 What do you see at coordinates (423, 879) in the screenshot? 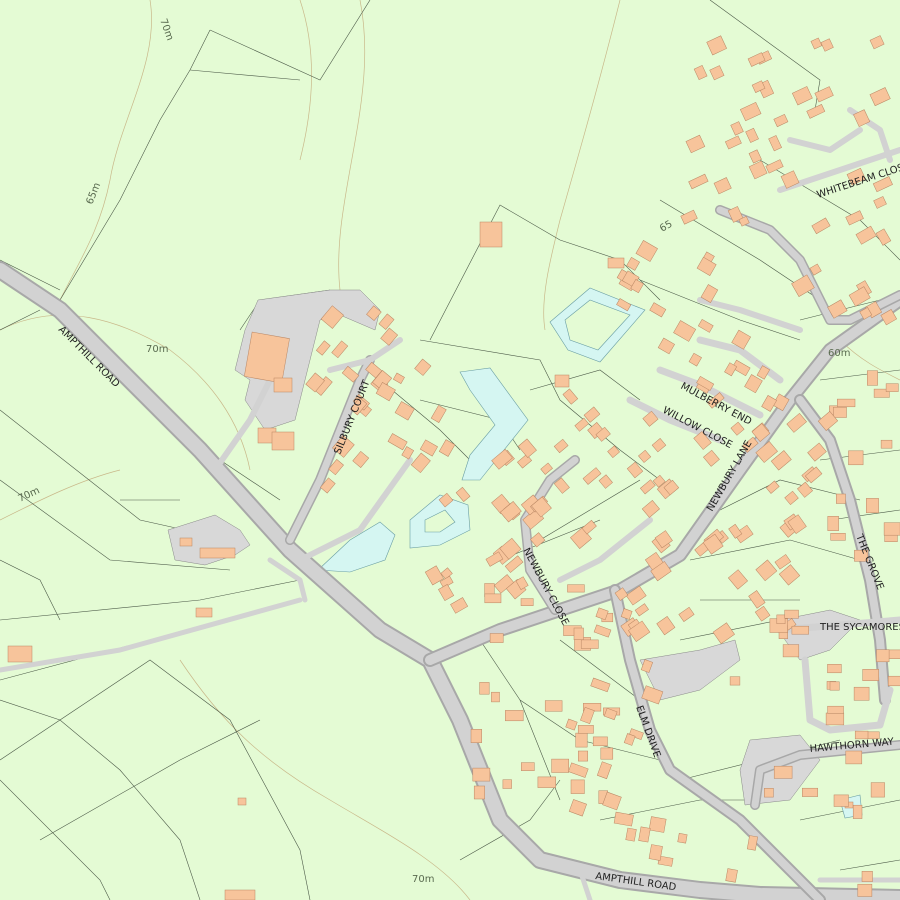
I see `contour-label-7: 70m` at bounding box center [423, 879].